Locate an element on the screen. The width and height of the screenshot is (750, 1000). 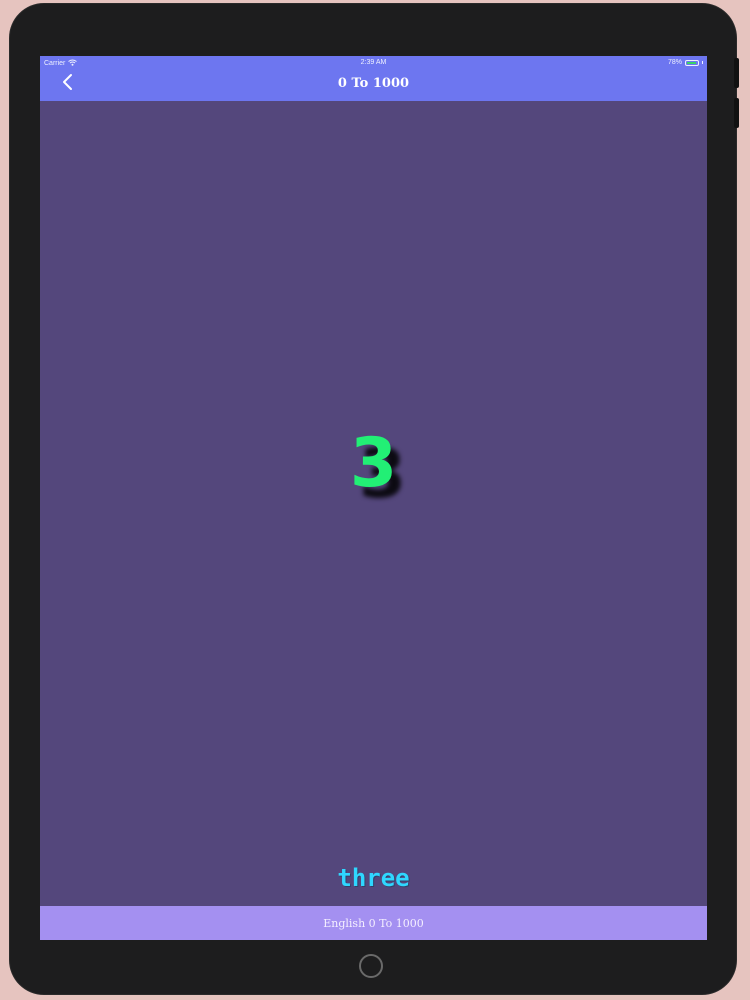
status-bar: Carrier 2:39 AM 78% is located at coordinates (373, 63).